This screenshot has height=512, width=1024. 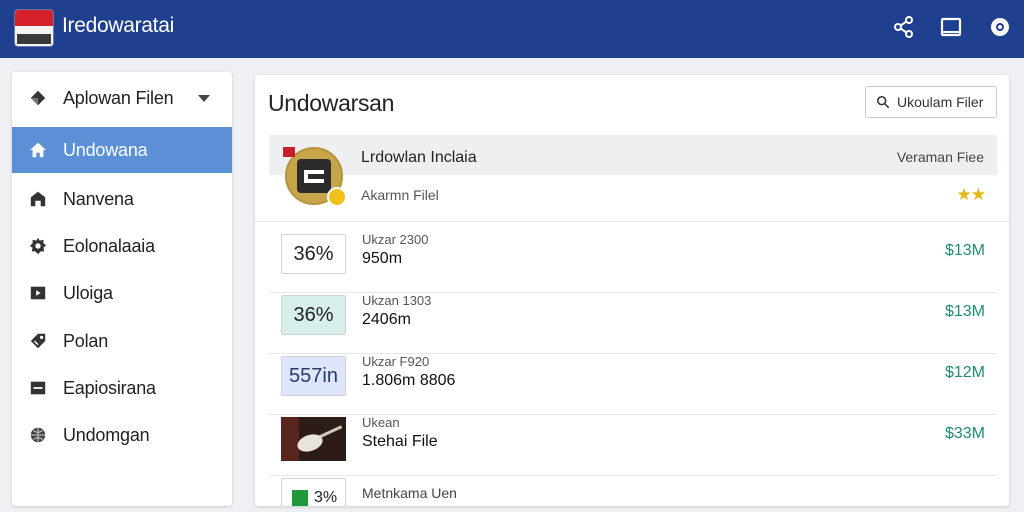 I want to click on row-value: 2406m, so click(x=386, y=319).